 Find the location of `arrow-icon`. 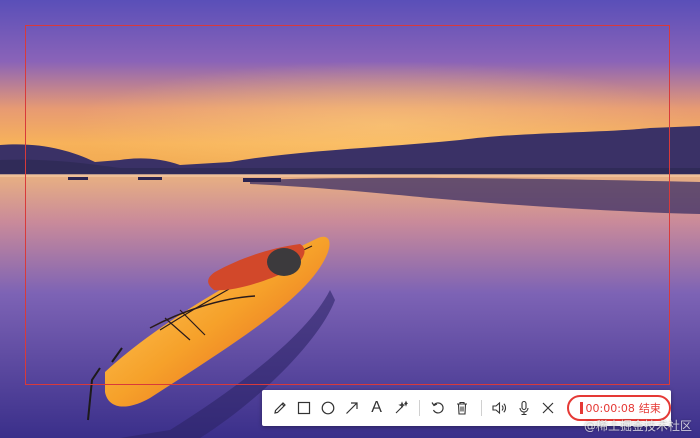

arrow-icon is located at coordinates (352, 408).